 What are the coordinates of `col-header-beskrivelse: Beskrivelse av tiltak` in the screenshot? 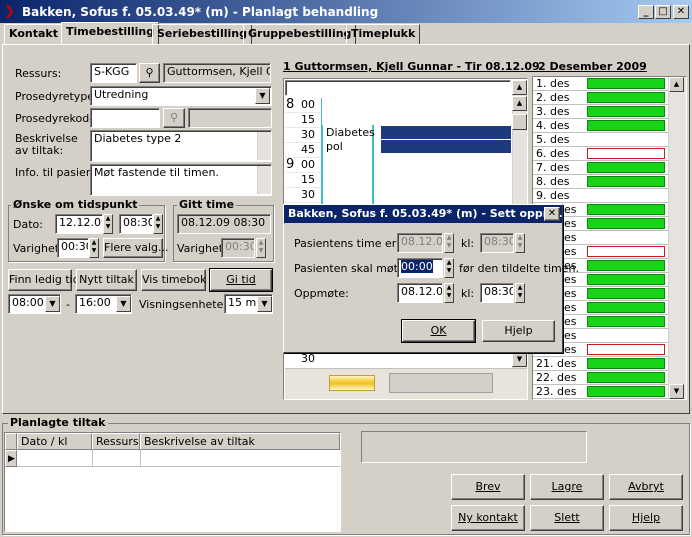 It's located at (240, 441).